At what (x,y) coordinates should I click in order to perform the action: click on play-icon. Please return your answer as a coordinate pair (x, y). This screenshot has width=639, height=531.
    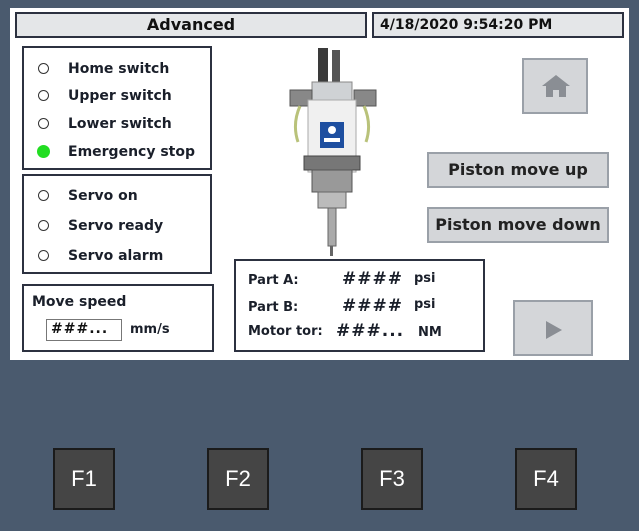
    Looking at the image, I should click on (554, 330).